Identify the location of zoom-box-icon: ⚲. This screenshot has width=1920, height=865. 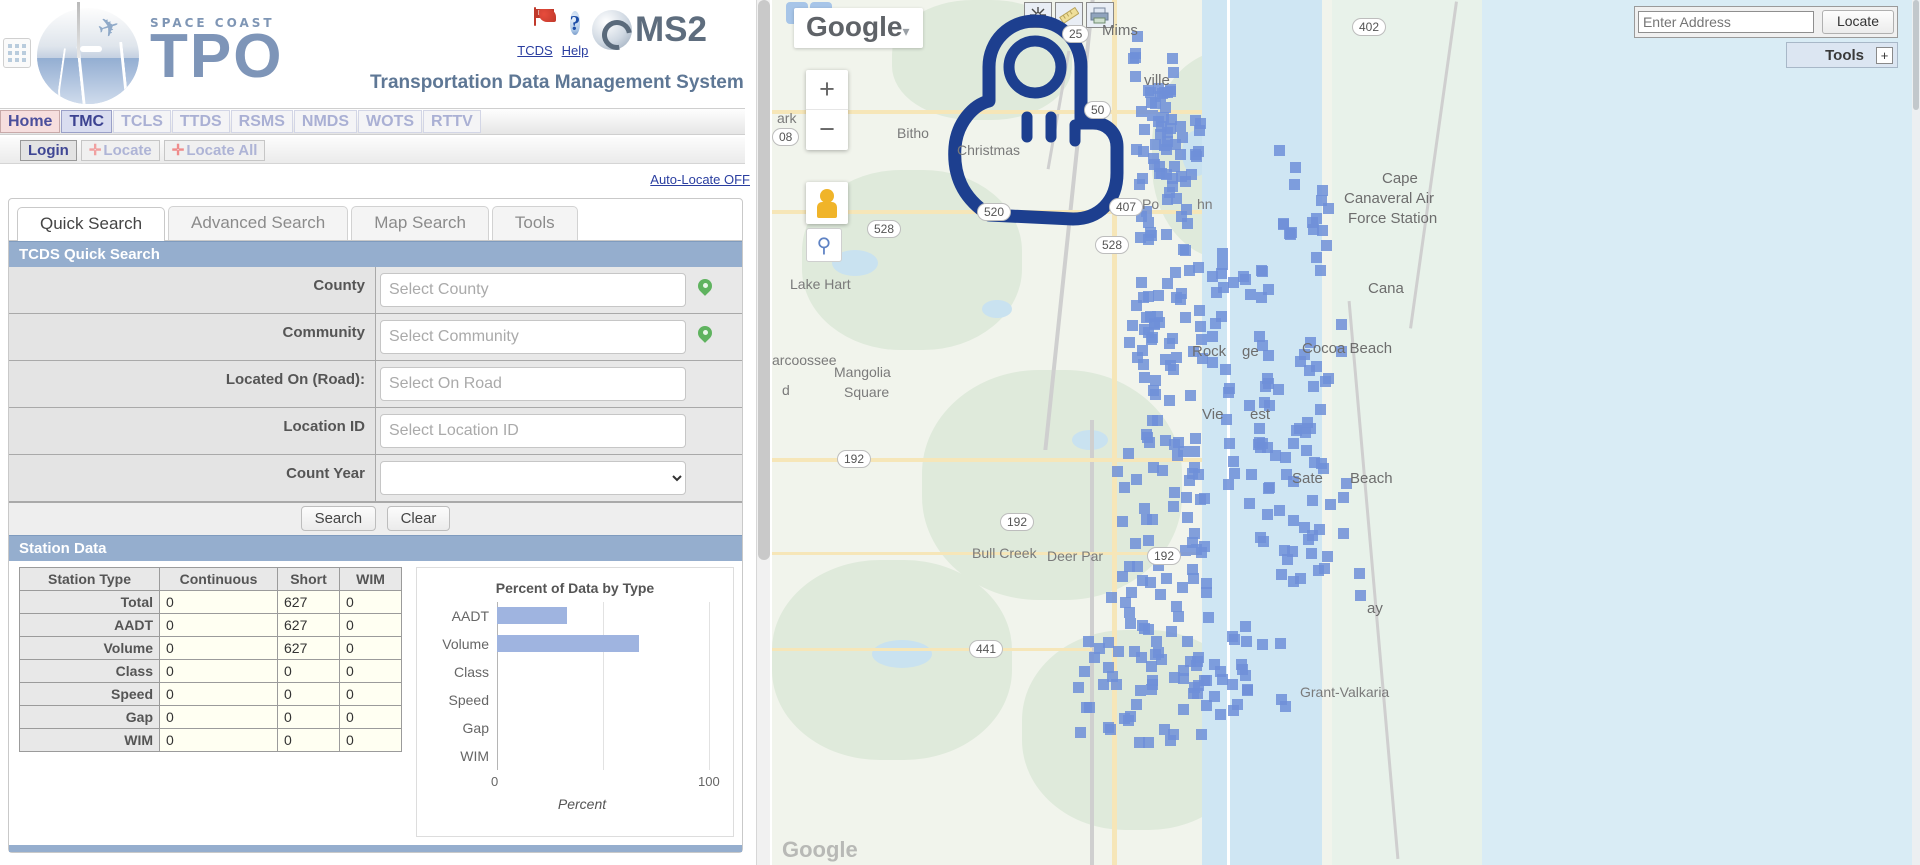
(824, 245).